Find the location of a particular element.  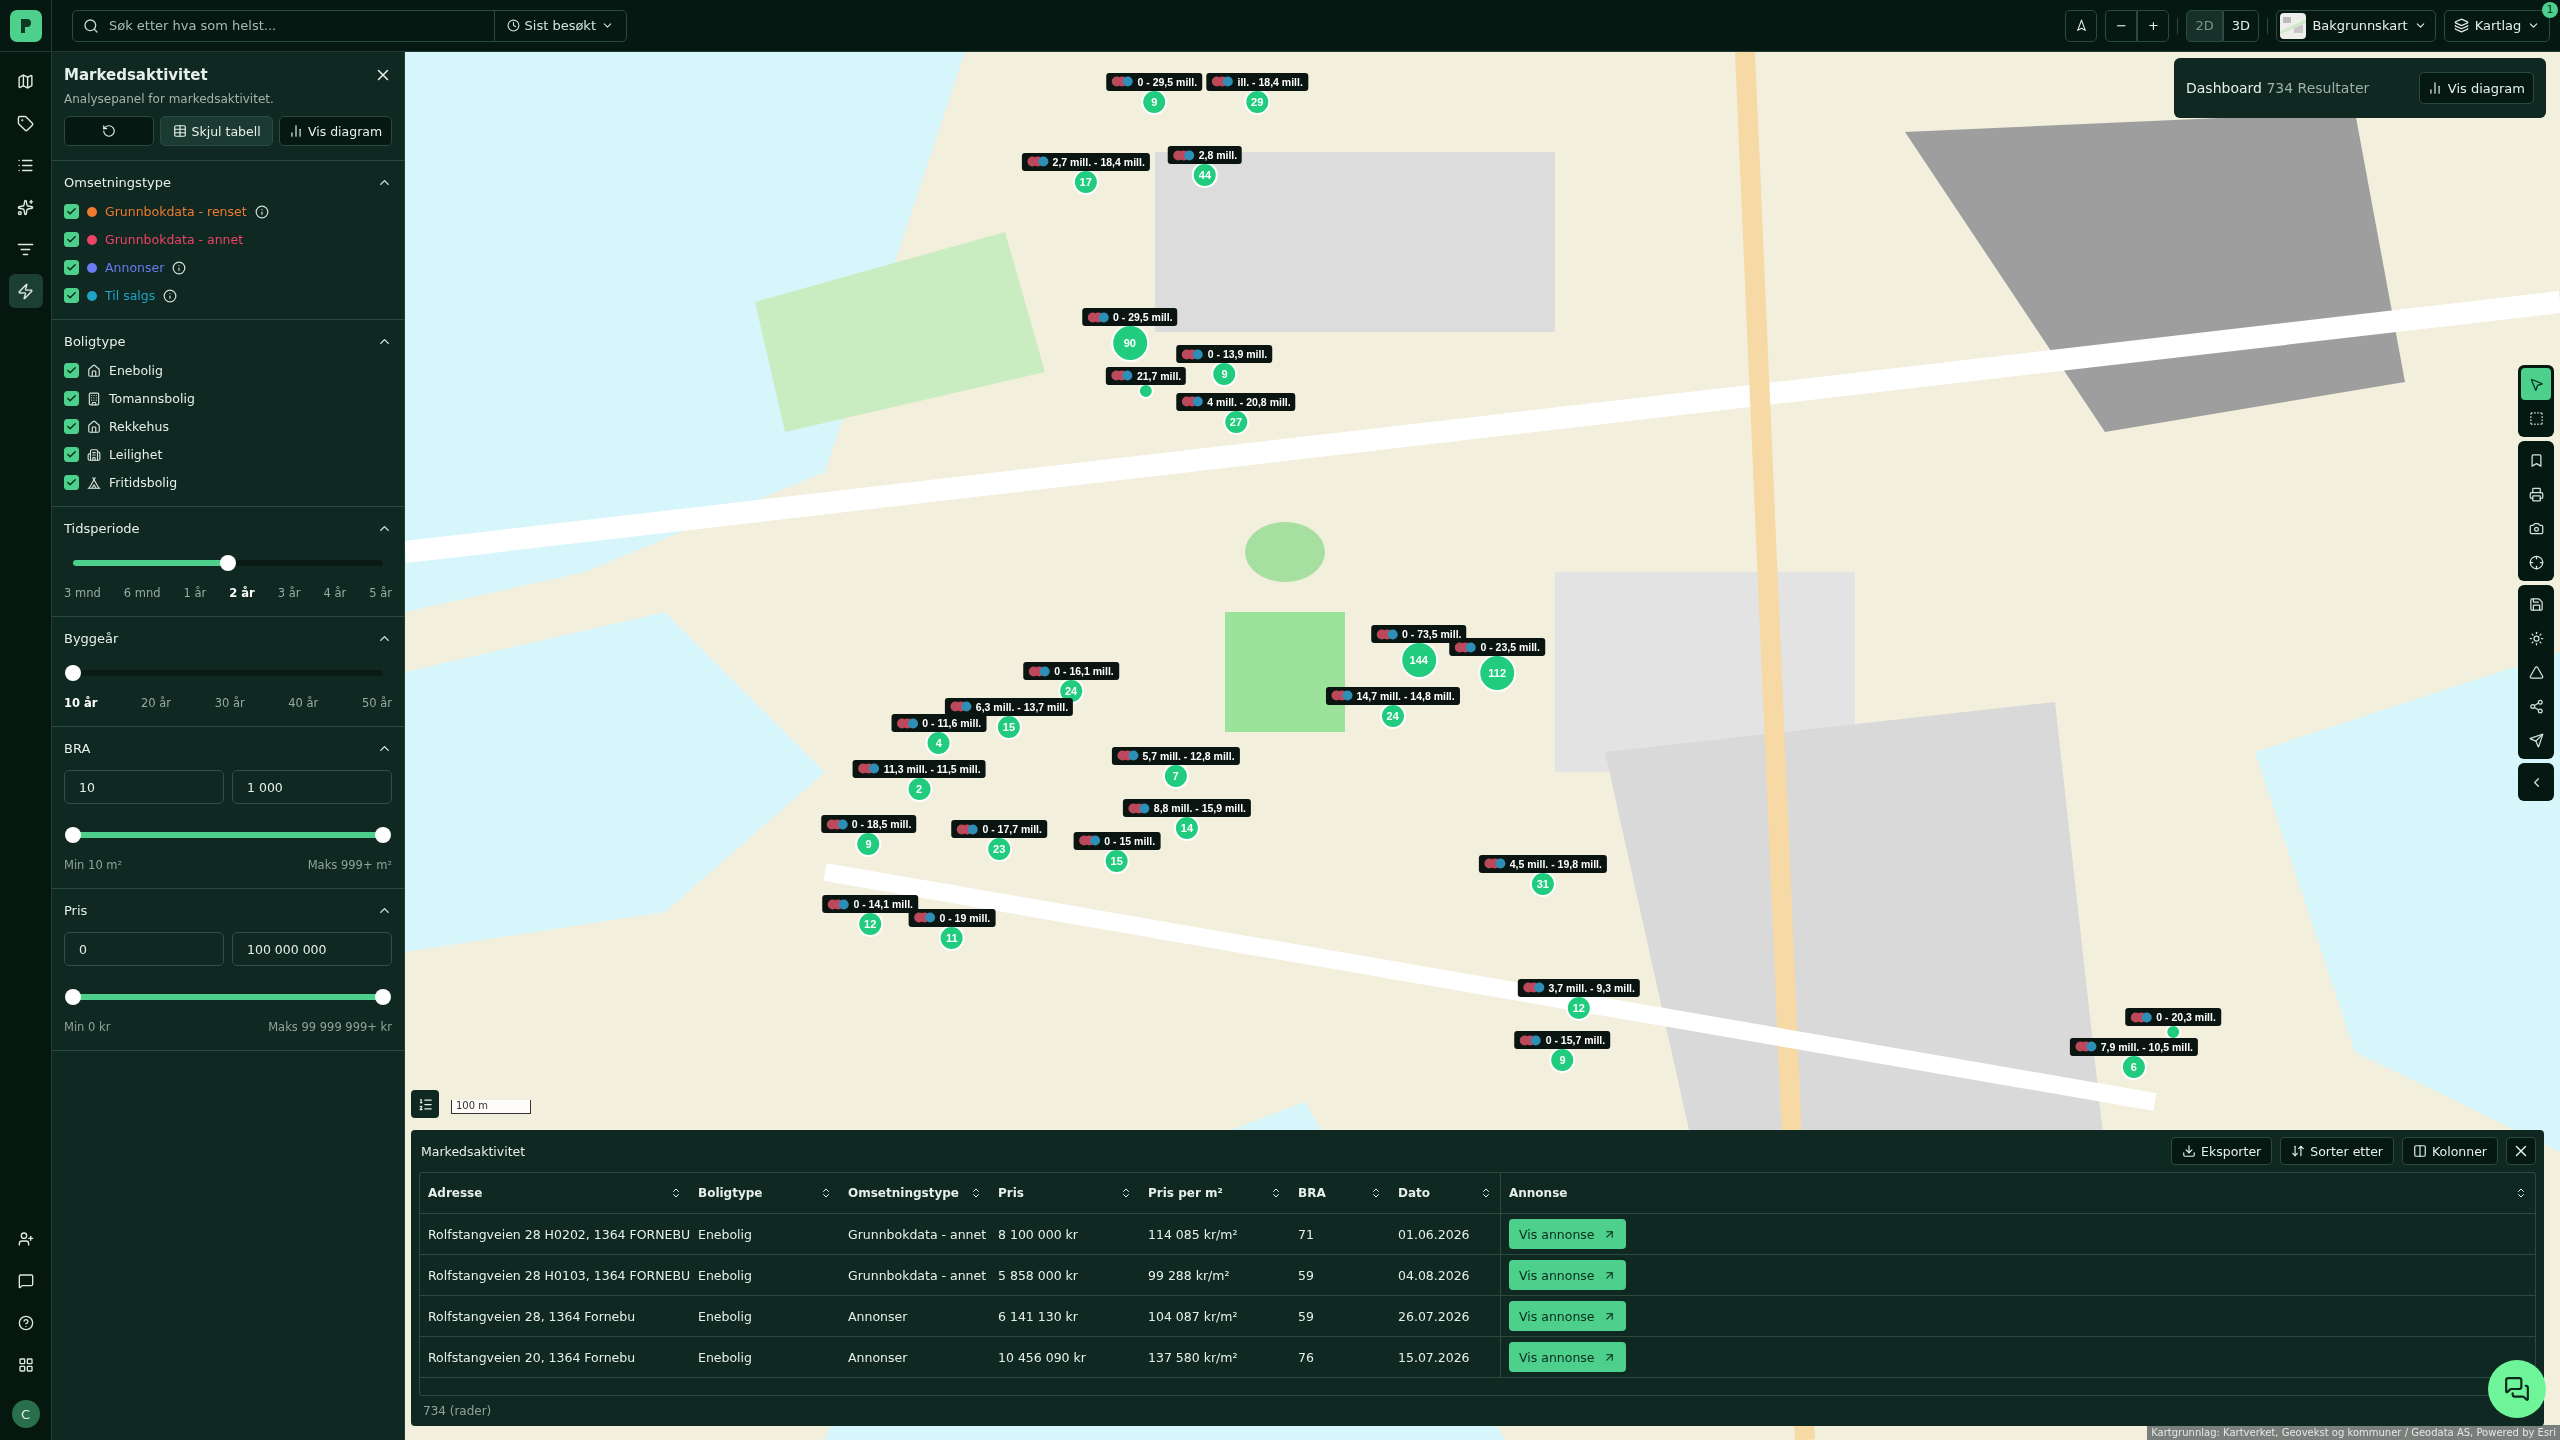

table-icon is located at coordinates (179, 131).